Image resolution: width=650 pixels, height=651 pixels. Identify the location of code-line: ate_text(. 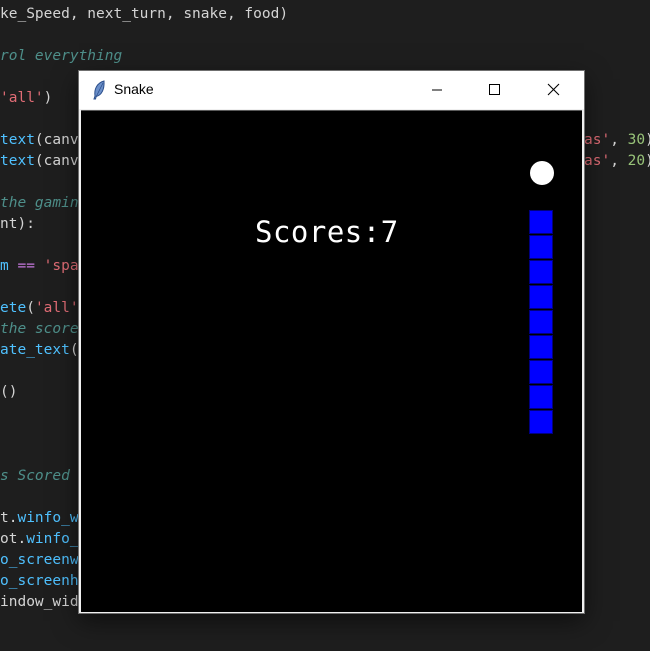
(39, 350).